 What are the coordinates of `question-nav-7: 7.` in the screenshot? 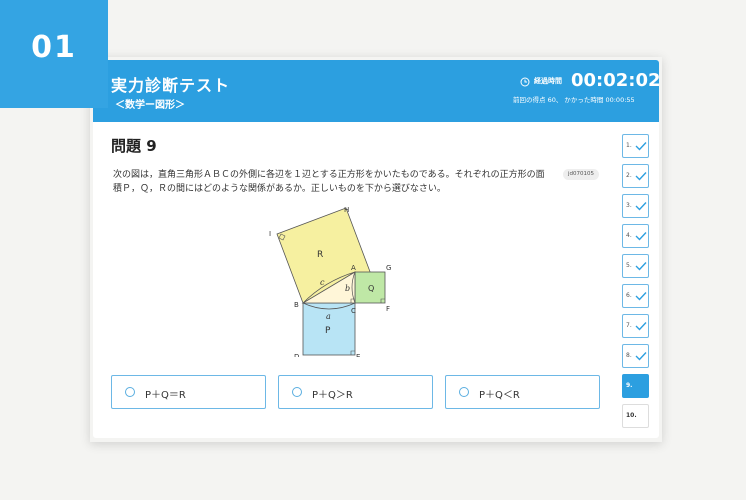 It's located at (635, 326).